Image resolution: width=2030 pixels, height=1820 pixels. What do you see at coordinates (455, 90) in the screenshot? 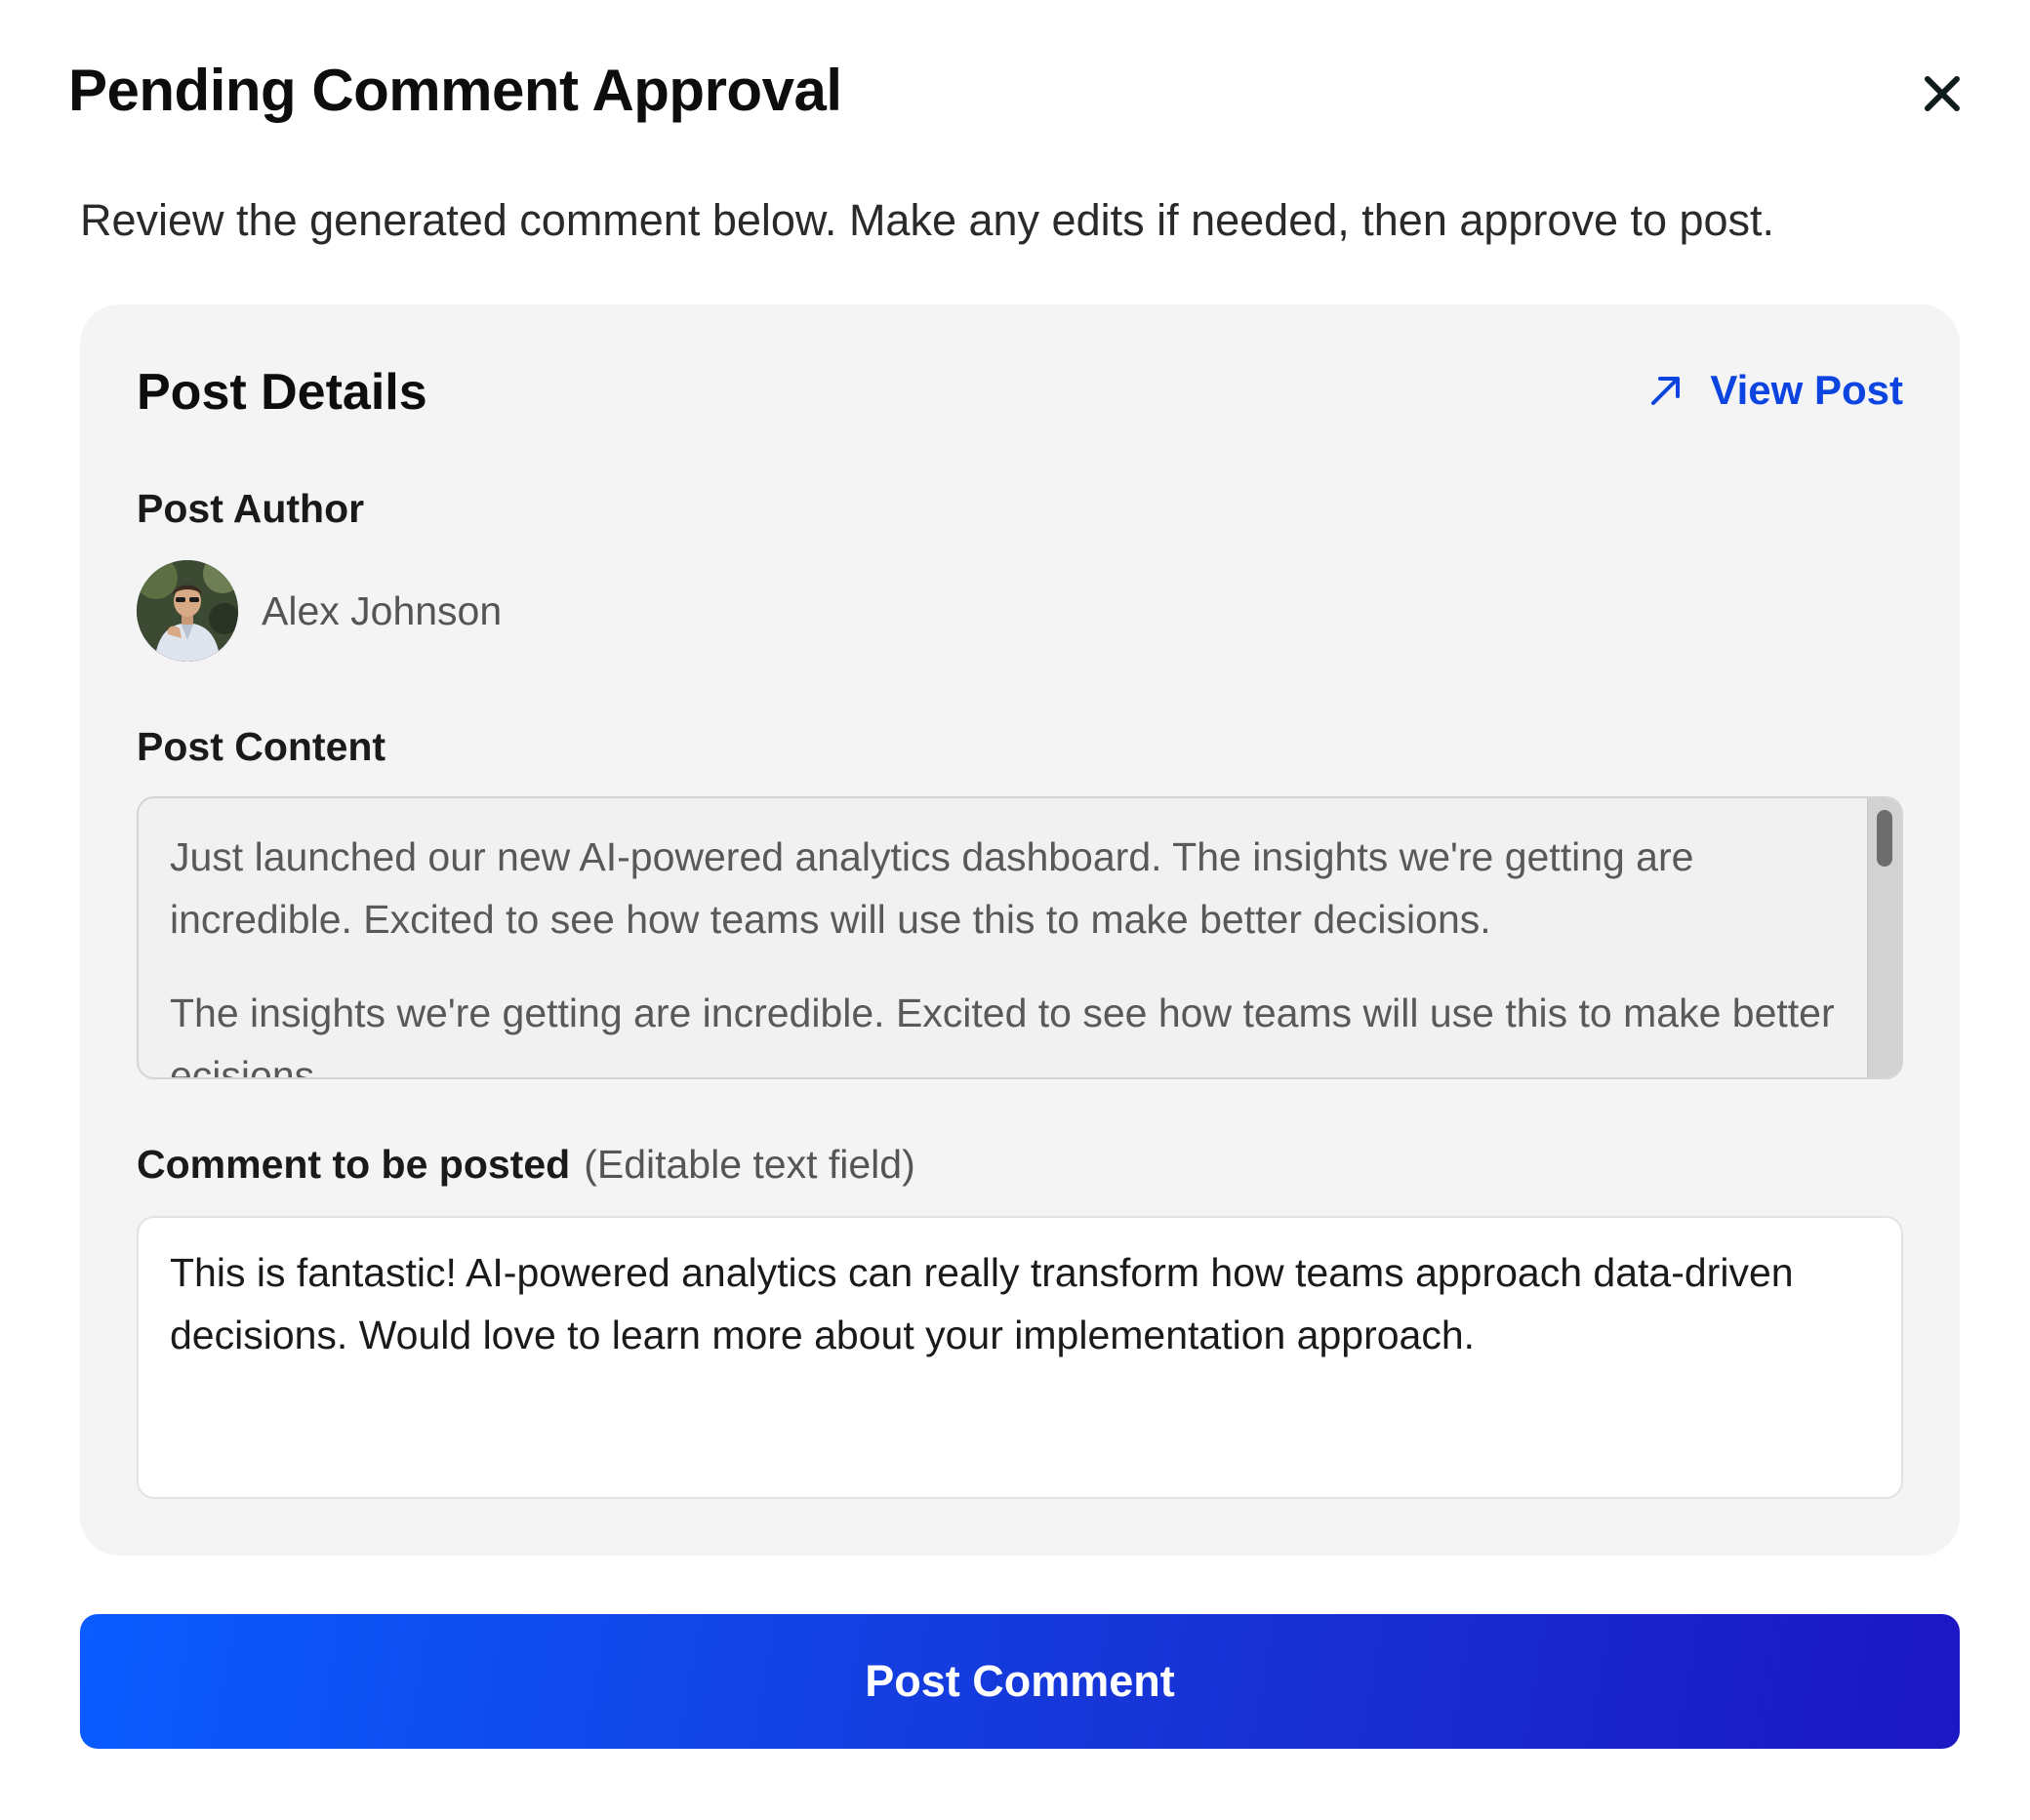
I see `dialog-title: Pending Comment Approval` at bounding box center [455, 90].